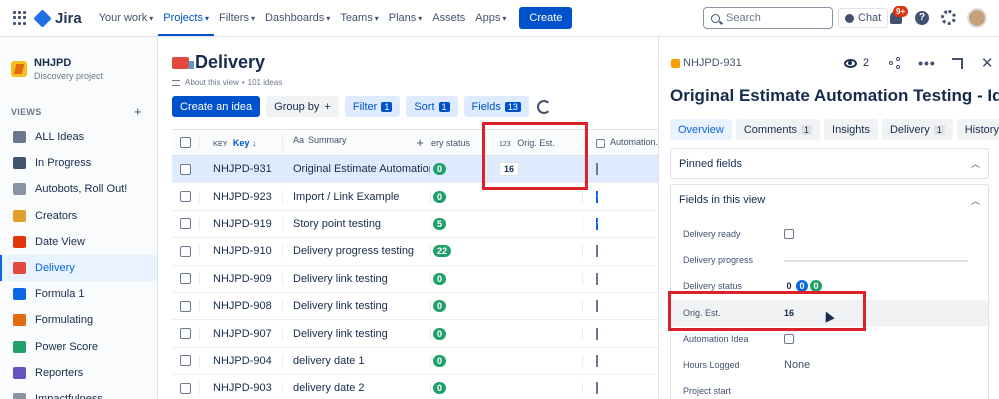  What do you see at coordinates (917, 129) in the screenshot?
I see `tab-delivery: Delivery 1` at bounding box center [917, 129].